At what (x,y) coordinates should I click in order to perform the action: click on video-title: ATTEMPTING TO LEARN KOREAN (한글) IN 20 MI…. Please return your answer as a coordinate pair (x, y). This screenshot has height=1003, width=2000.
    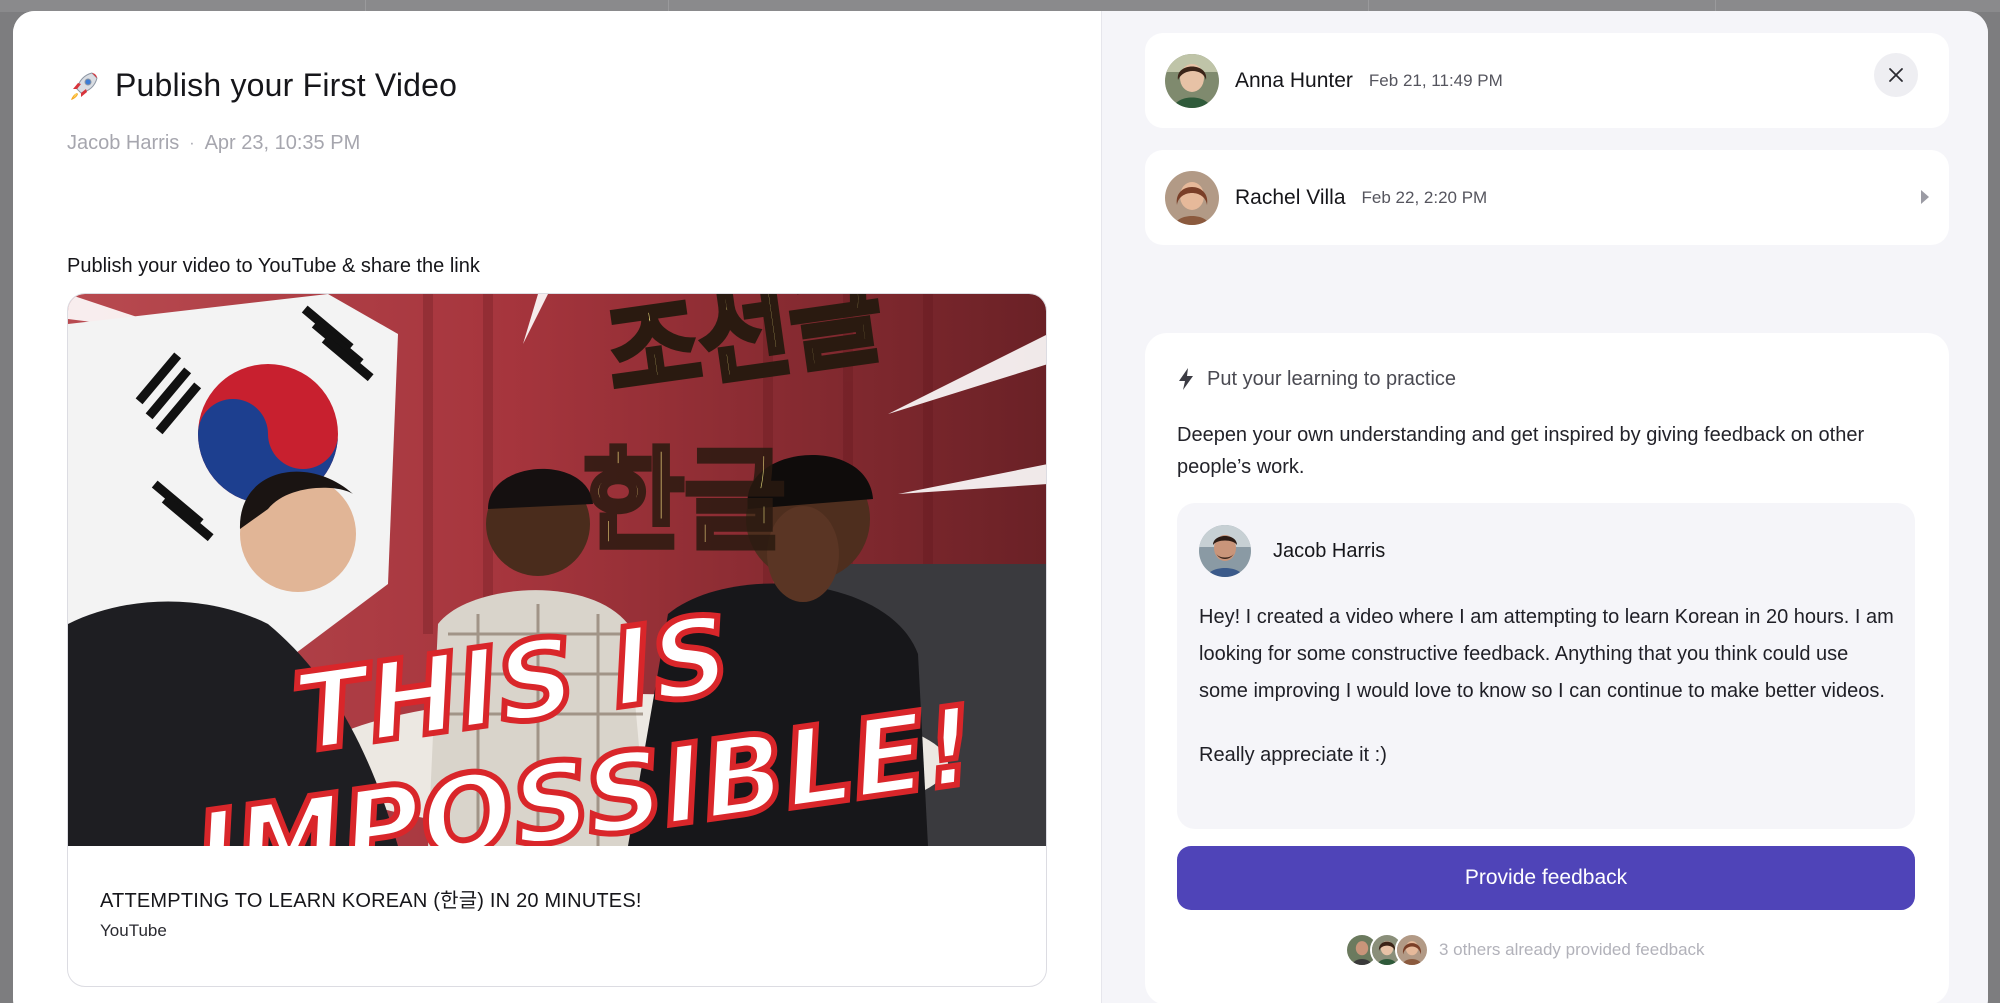
    Looking at the image, I should click on (371, 898).